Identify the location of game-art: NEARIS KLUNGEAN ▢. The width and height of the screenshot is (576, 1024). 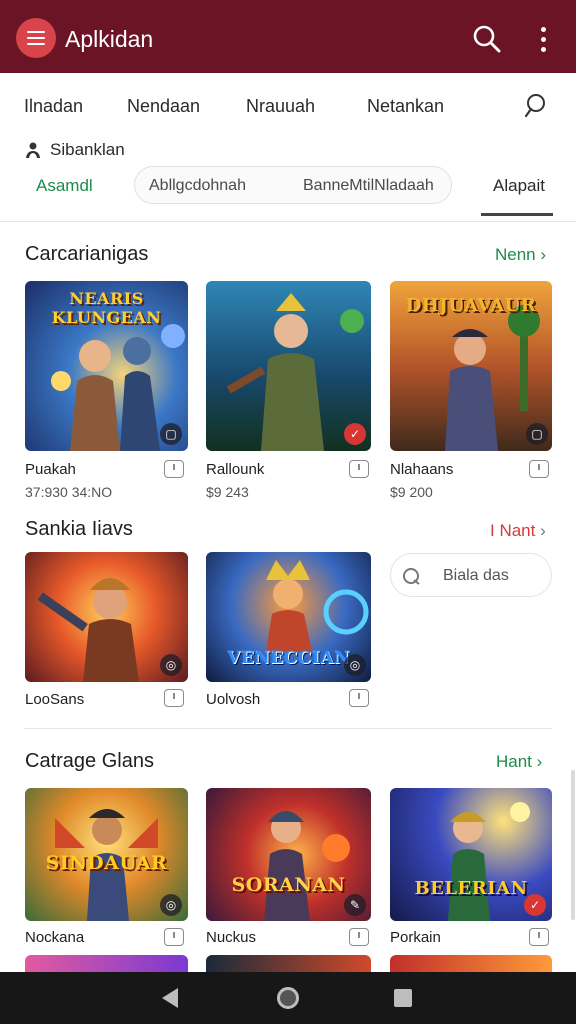
(106, 366).